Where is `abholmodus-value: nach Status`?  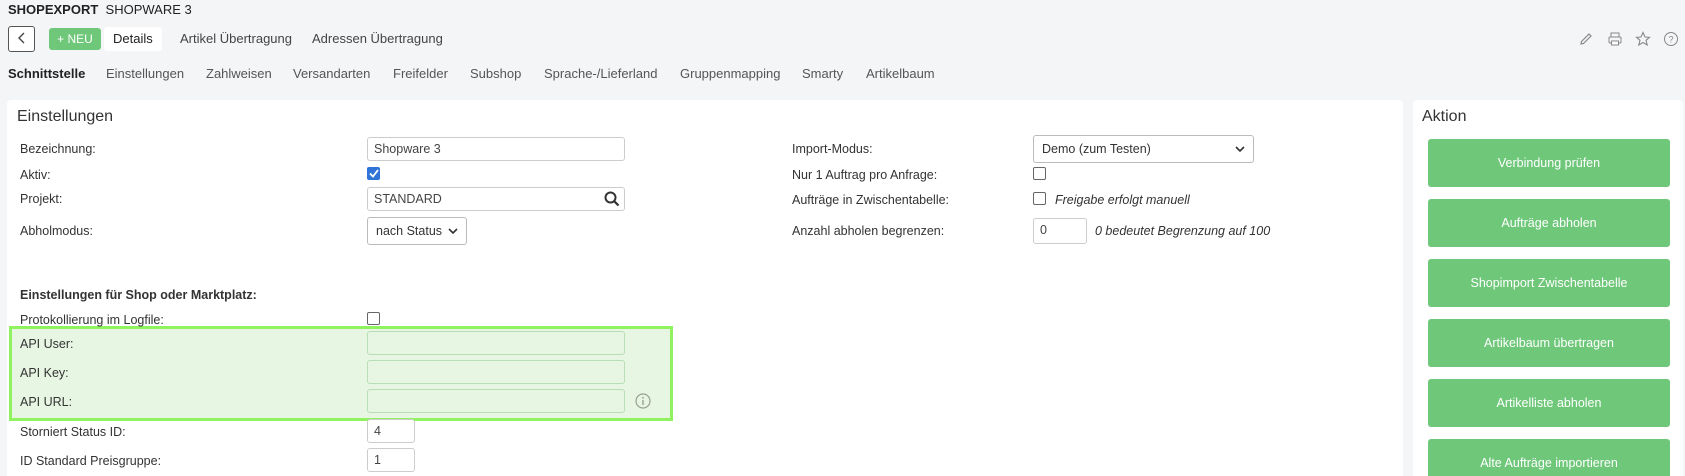
abholmodus-value: nach Status is located at coordinates (409, 231).